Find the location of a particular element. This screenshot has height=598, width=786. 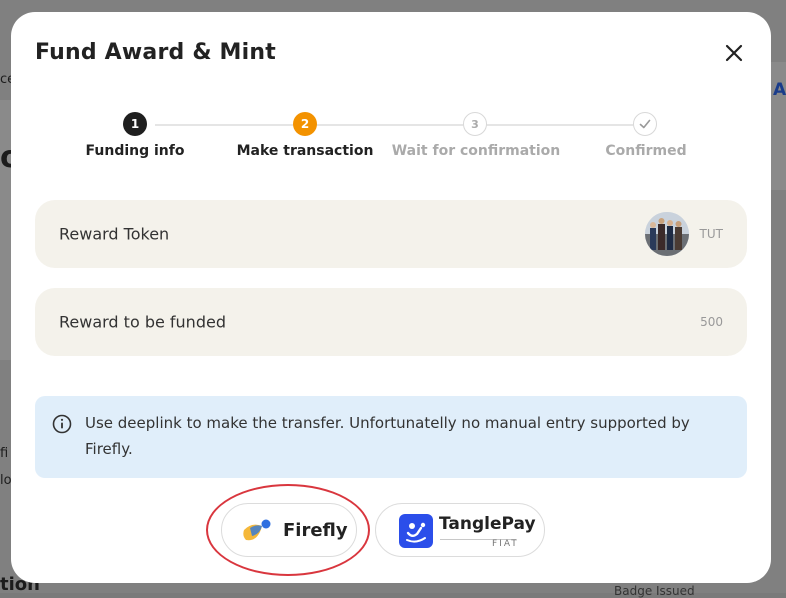

step-1-label: Funding info is located at coordinates (135, 151).